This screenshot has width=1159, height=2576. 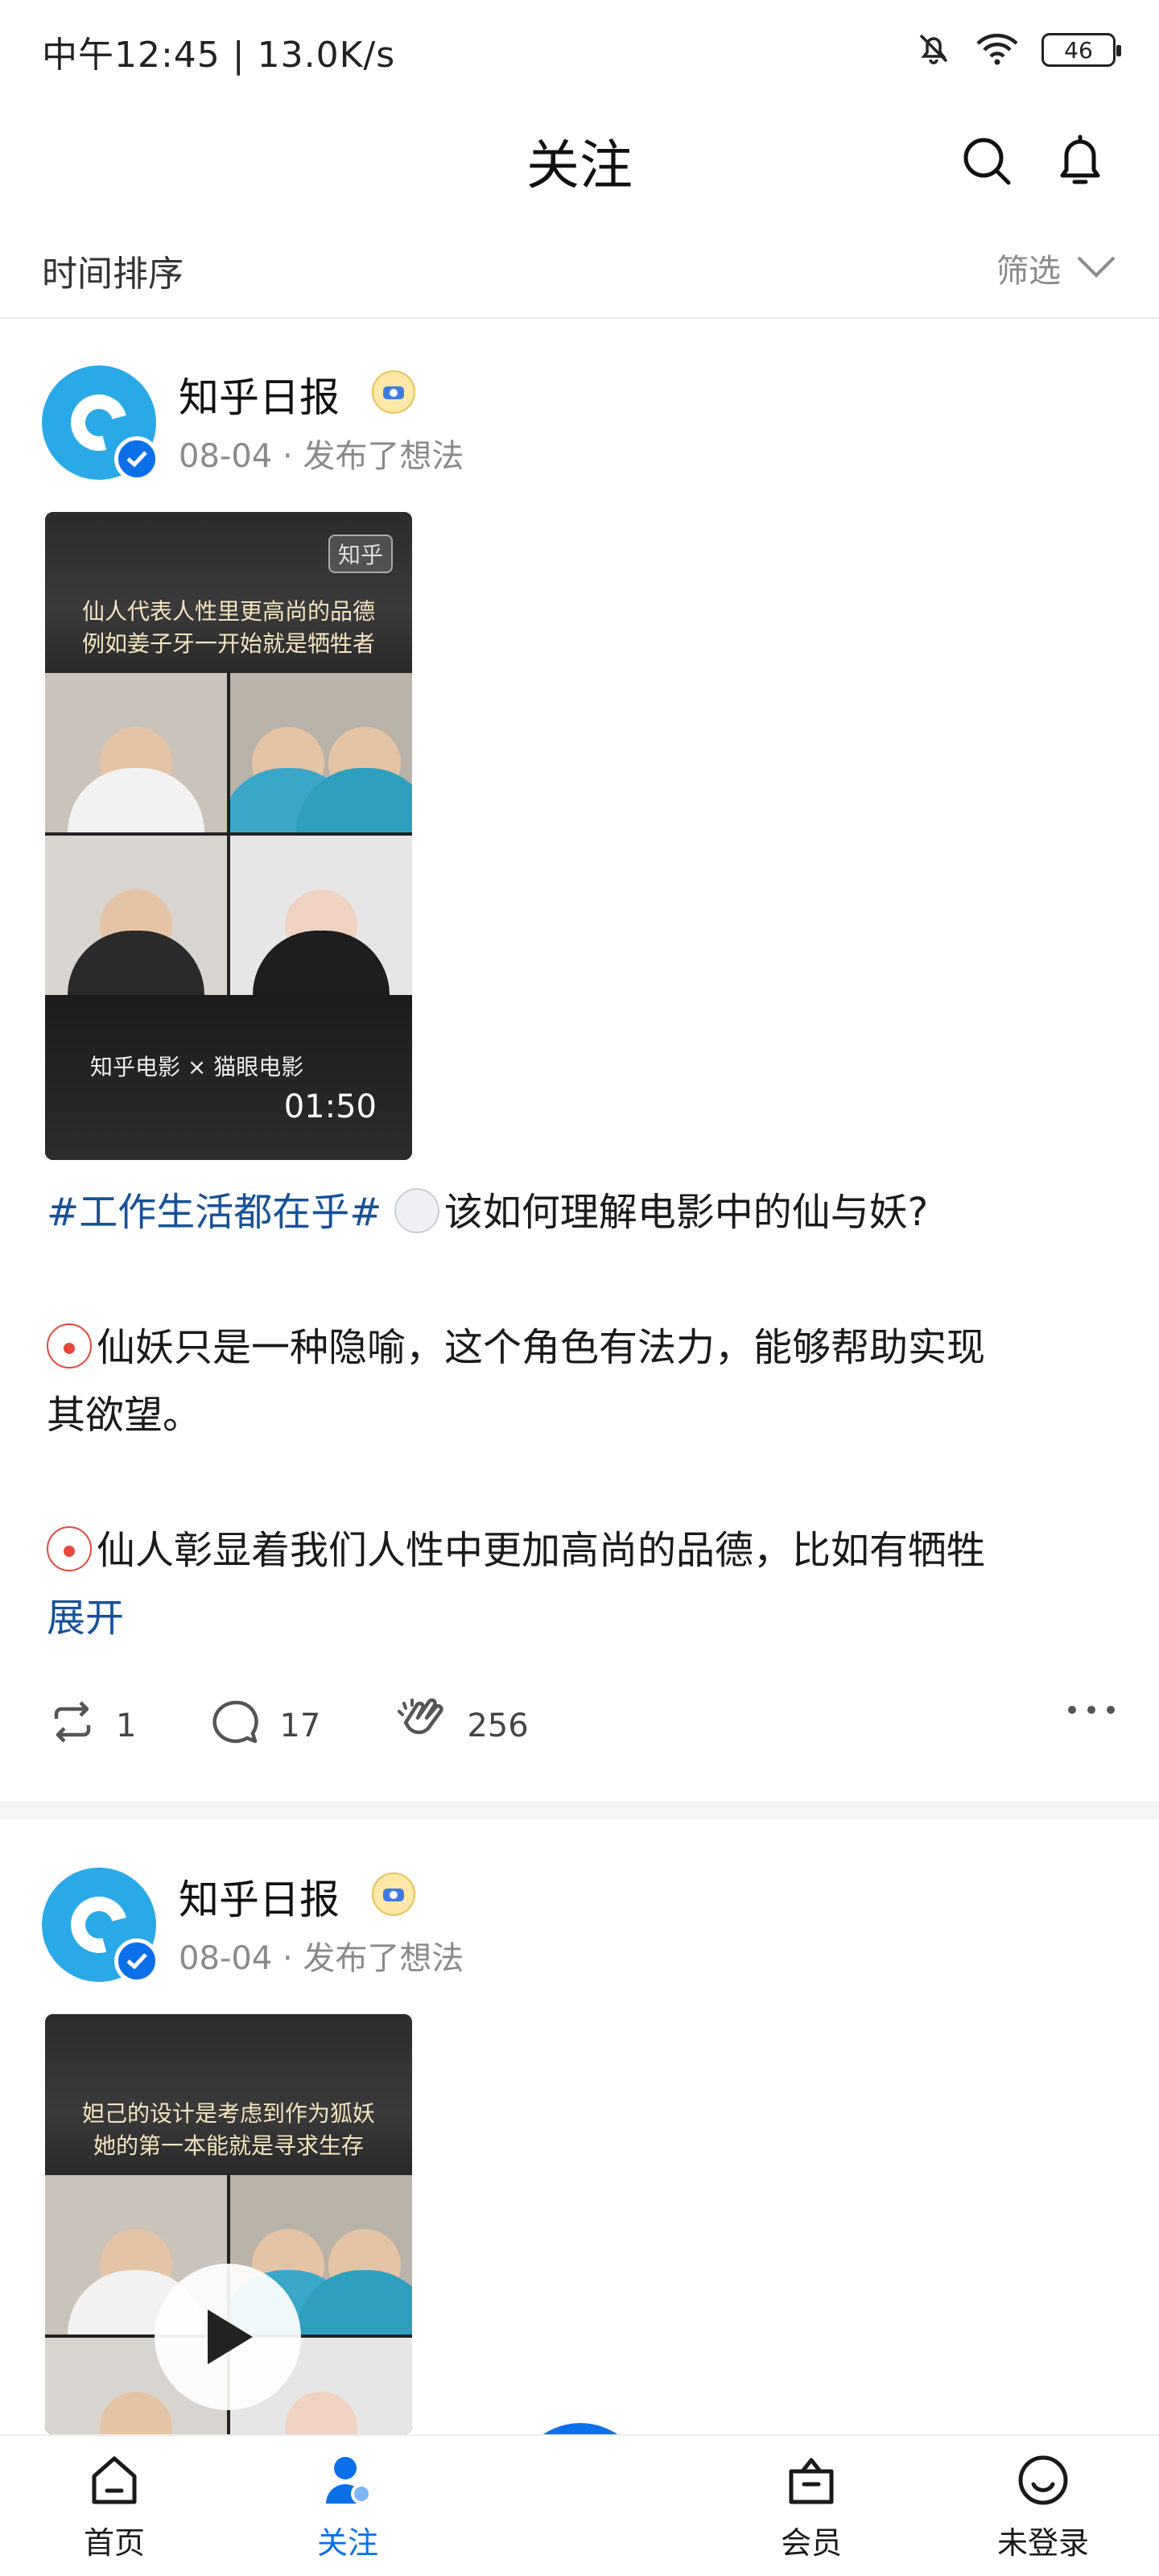 I want to click on status-time-speed: 中午12:45 | 13.0K/s, so click(x=219, y=55).